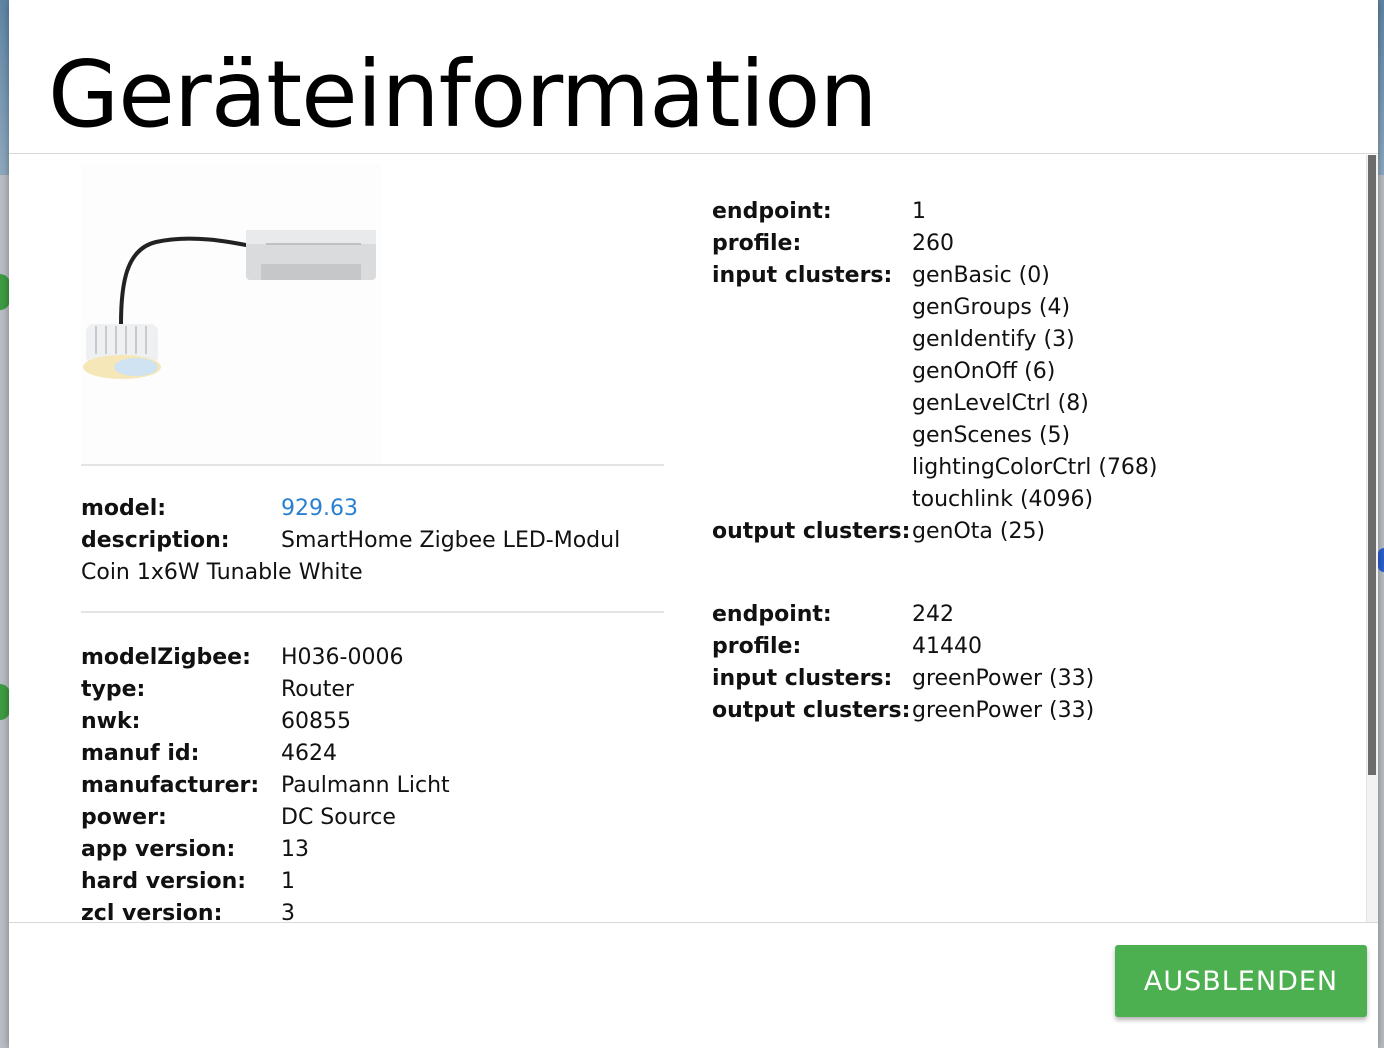 The height and width of the screenshot is (1048, 1384). I want to click on dialog-header: Geräteinformation, so click(693, 77).